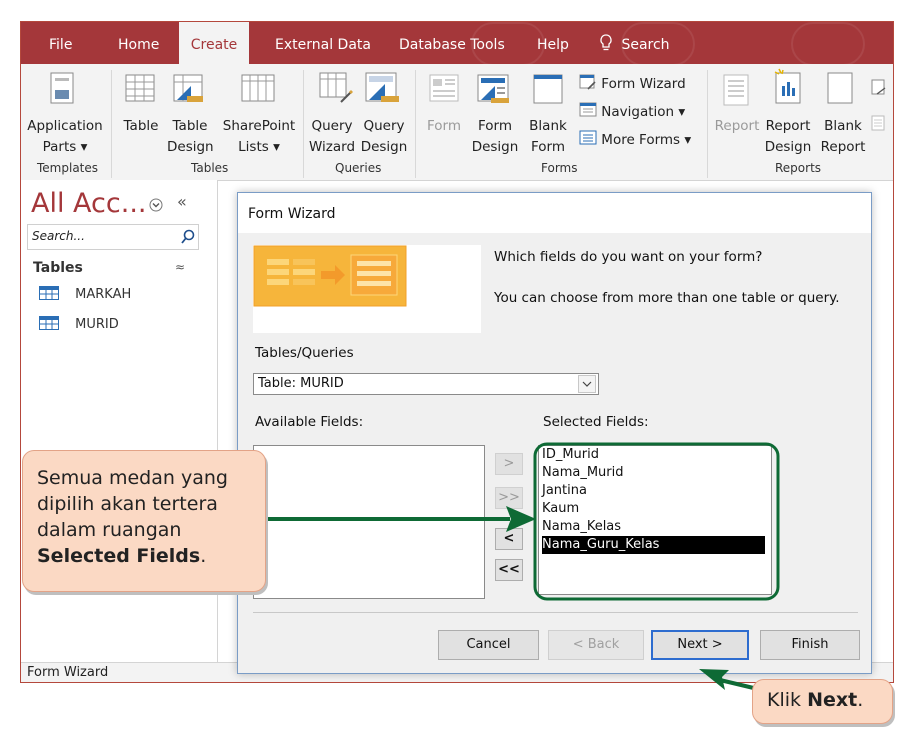  Describe the element at coordinates (787, 700) in the screenshot. I see `callout-text: Klik` at that location.